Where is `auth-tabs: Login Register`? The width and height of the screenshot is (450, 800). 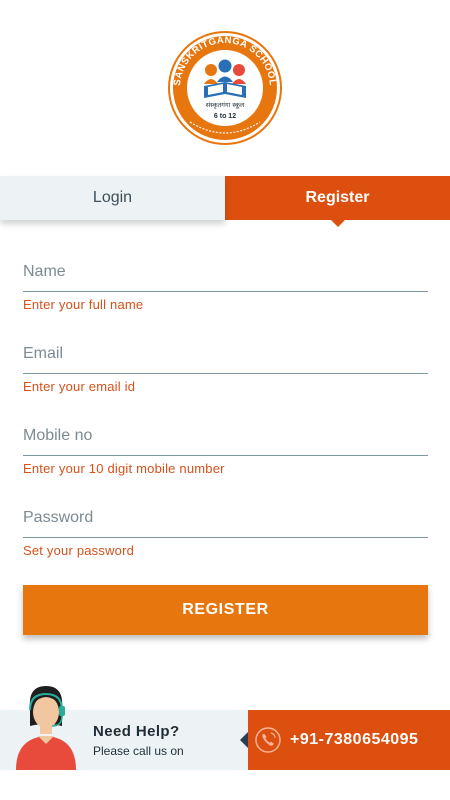
auth-tabs: Login Register is located at coordinates (225, 201).